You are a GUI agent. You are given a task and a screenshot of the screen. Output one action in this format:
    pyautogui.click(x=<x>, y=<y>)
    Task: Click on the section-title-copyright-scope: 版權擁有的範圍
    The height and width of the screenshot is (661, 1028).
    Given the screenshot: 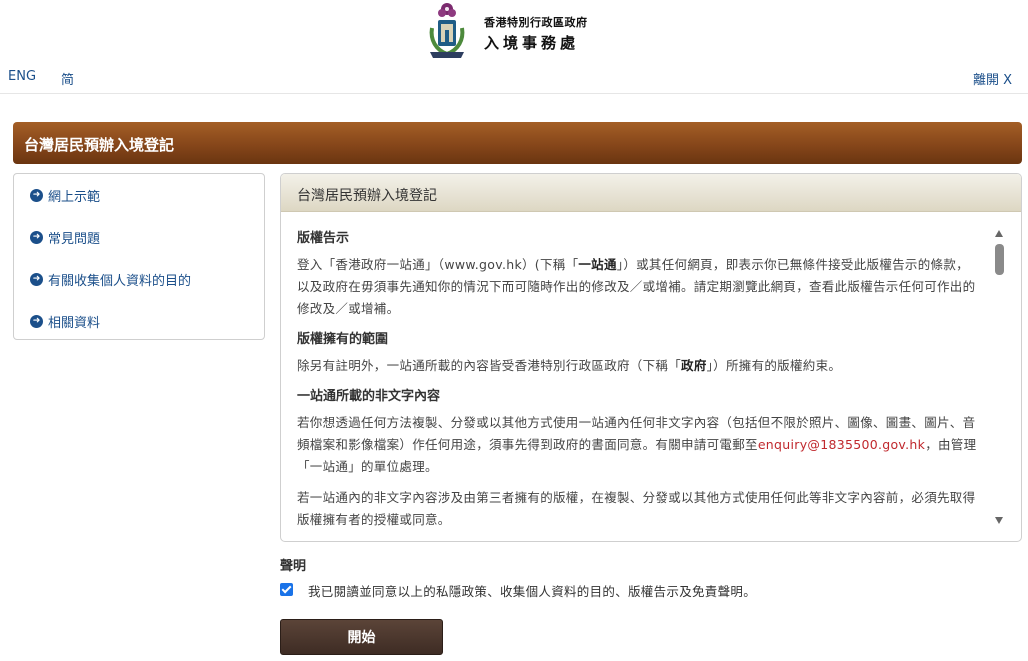 What is the action you would take?
    pyautogui.click(x=343, y=339)
    